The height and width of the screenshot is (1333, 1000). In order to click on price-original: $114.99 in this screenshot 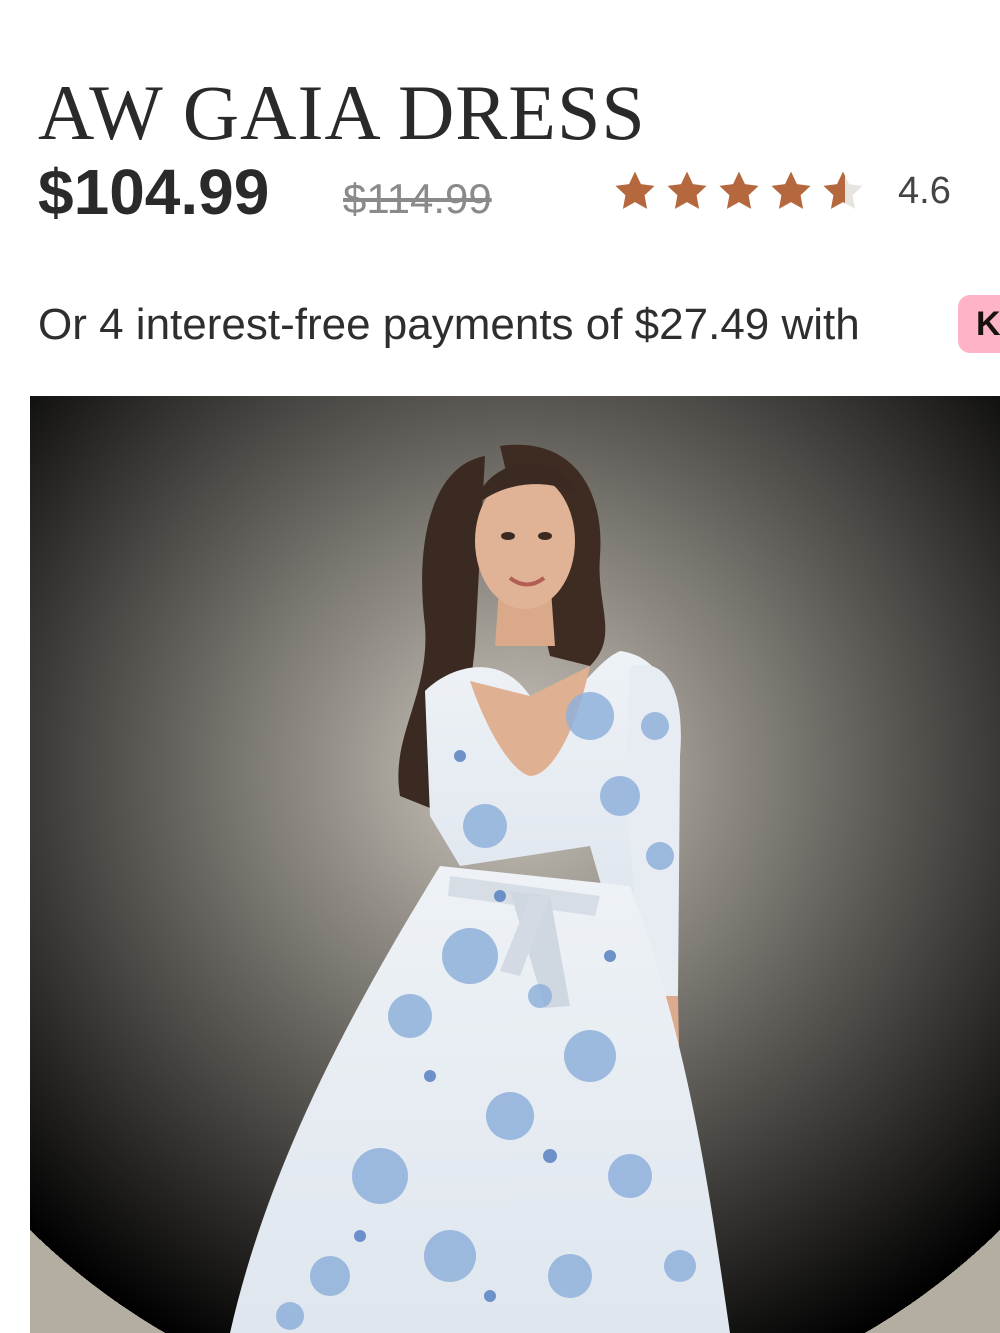, I will do `click(417, 198)`.